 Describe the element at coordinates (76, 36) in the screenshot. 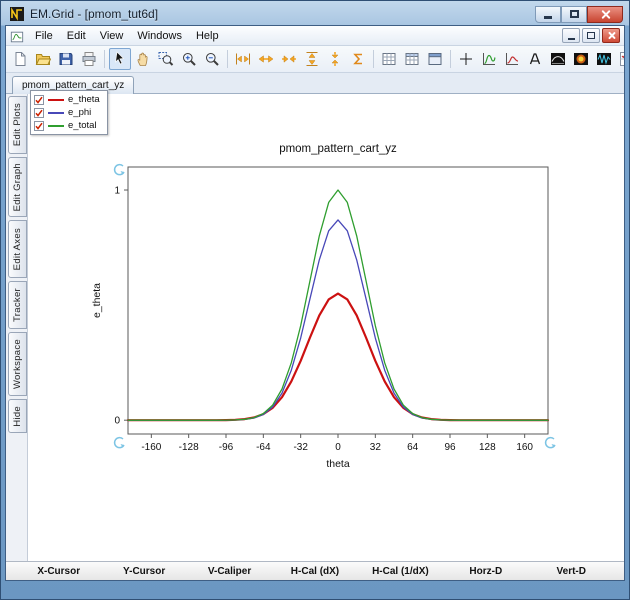

I see `menu-edit: Edit` at that location.